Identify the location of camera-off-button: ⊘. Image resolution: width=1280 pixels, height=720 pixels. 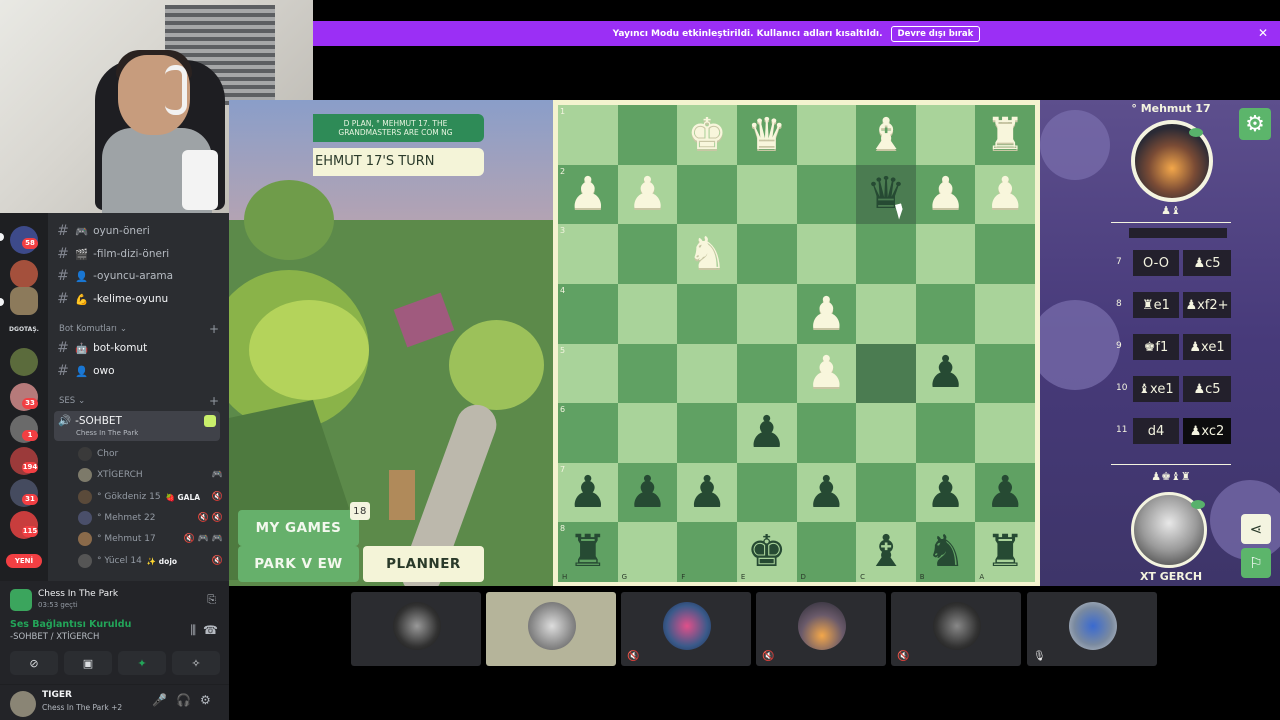
(34, 663).